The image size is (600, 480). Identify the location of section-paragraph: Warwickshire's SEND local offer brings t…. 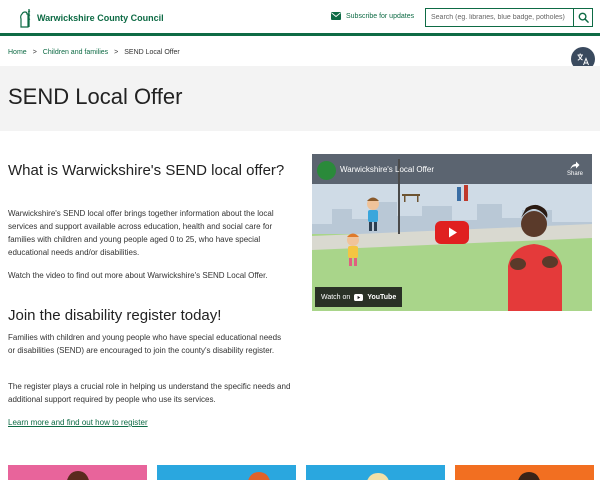
(141, 233).